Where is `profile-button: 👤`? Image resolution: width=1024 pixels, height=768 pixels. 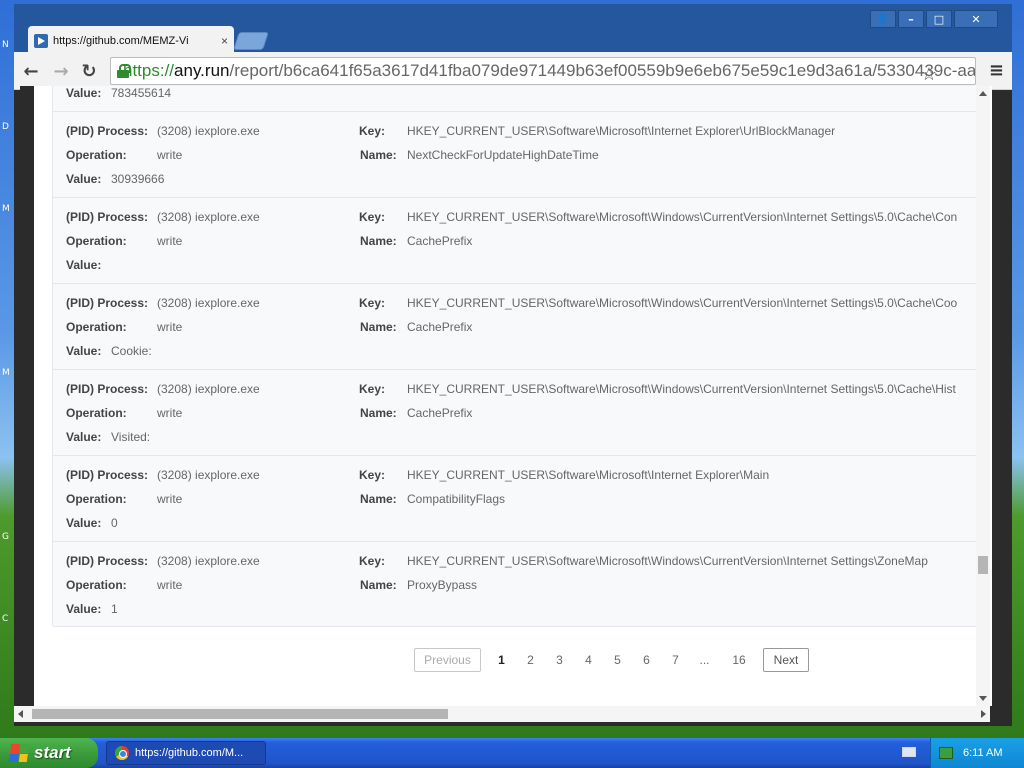 profile-button: 👤 is located at coordinates (883, 19).